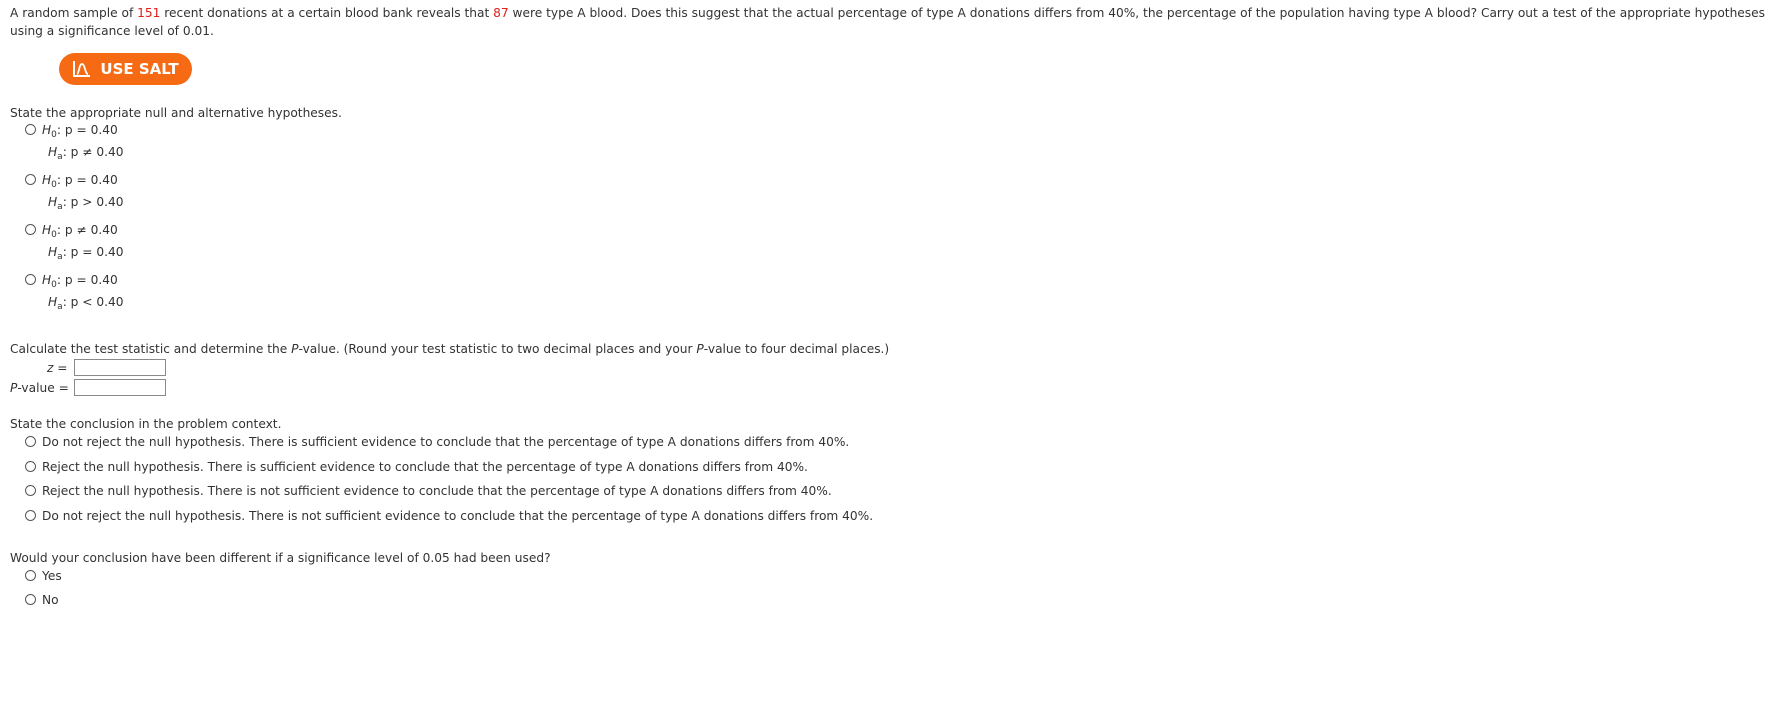 Image resolution: width=1784 pixels, height=713 pixels. What do you see at coordinates (80, 181) in the screenshot?
I see `hypothesis-option-2-h0: H0: p = 0.40` at bounding box center [80, 181].